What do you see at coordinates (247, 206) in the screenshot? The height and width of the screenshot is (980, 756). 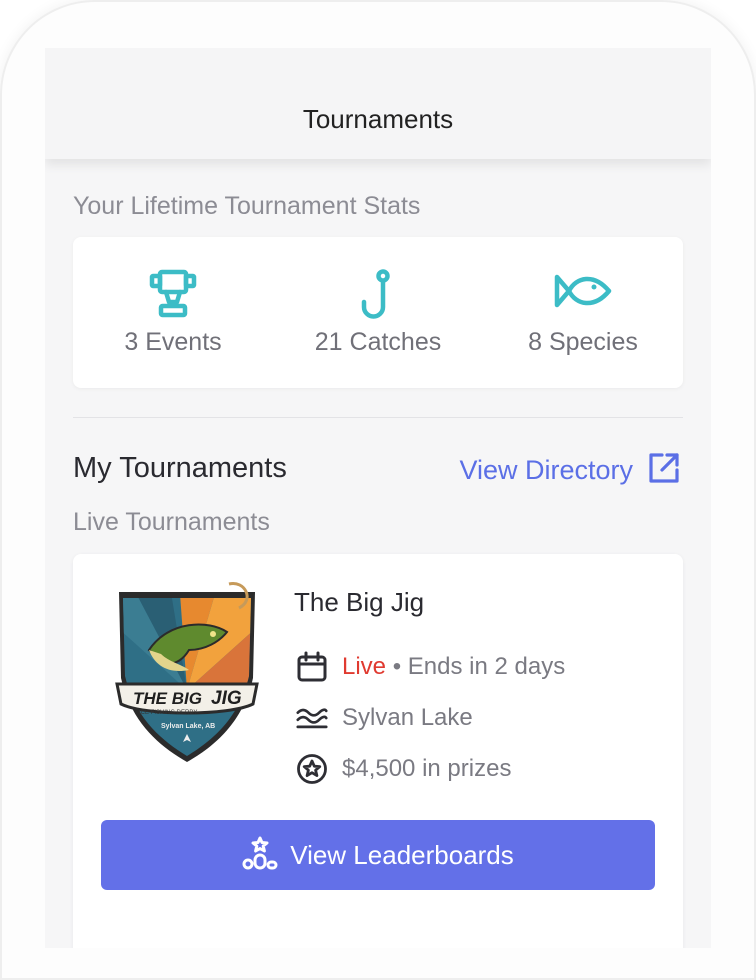 I see `stats-section-label: Your Lifetime Tournament Stats` at bounding box center [247, 206].